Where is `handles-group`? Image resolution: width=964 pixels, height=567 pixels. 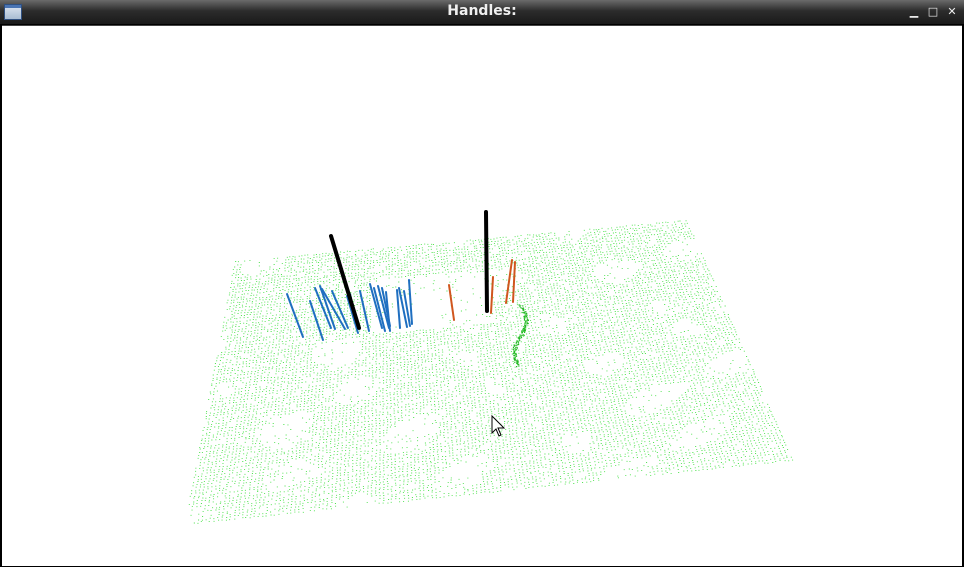 handles-group is located at coordinates (401, 275).